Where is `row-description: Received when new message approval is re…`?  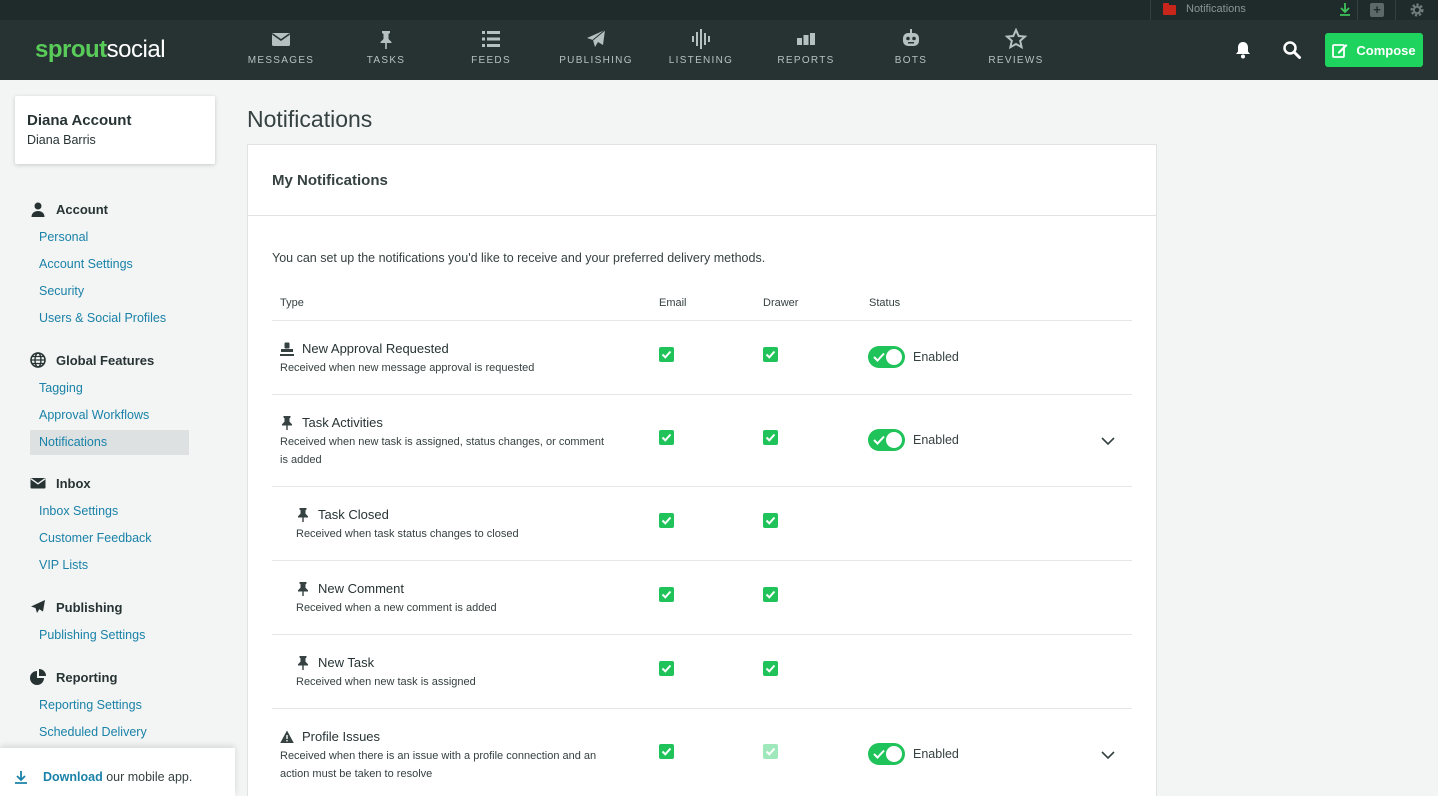
row-description: Received when new message approval is re… is located at coordinates (407, 368).